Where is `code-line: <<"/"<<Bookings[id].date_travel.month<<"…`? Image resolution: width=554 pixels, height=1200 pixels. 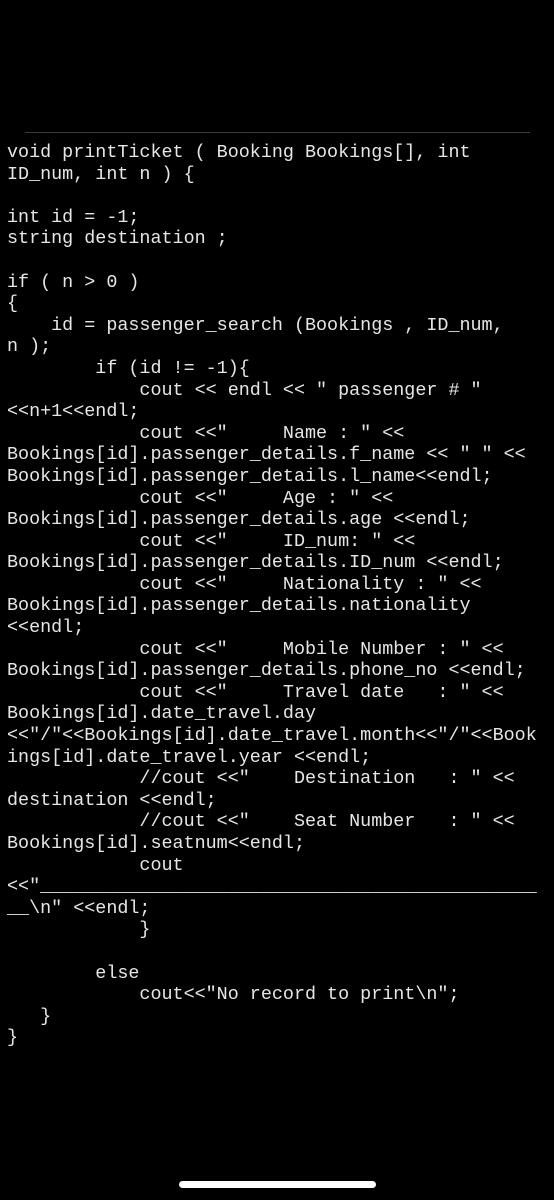
code-line: <<"/"<<Bookings[id].date_travel.month<<"… is located at coordinates (272, 736).